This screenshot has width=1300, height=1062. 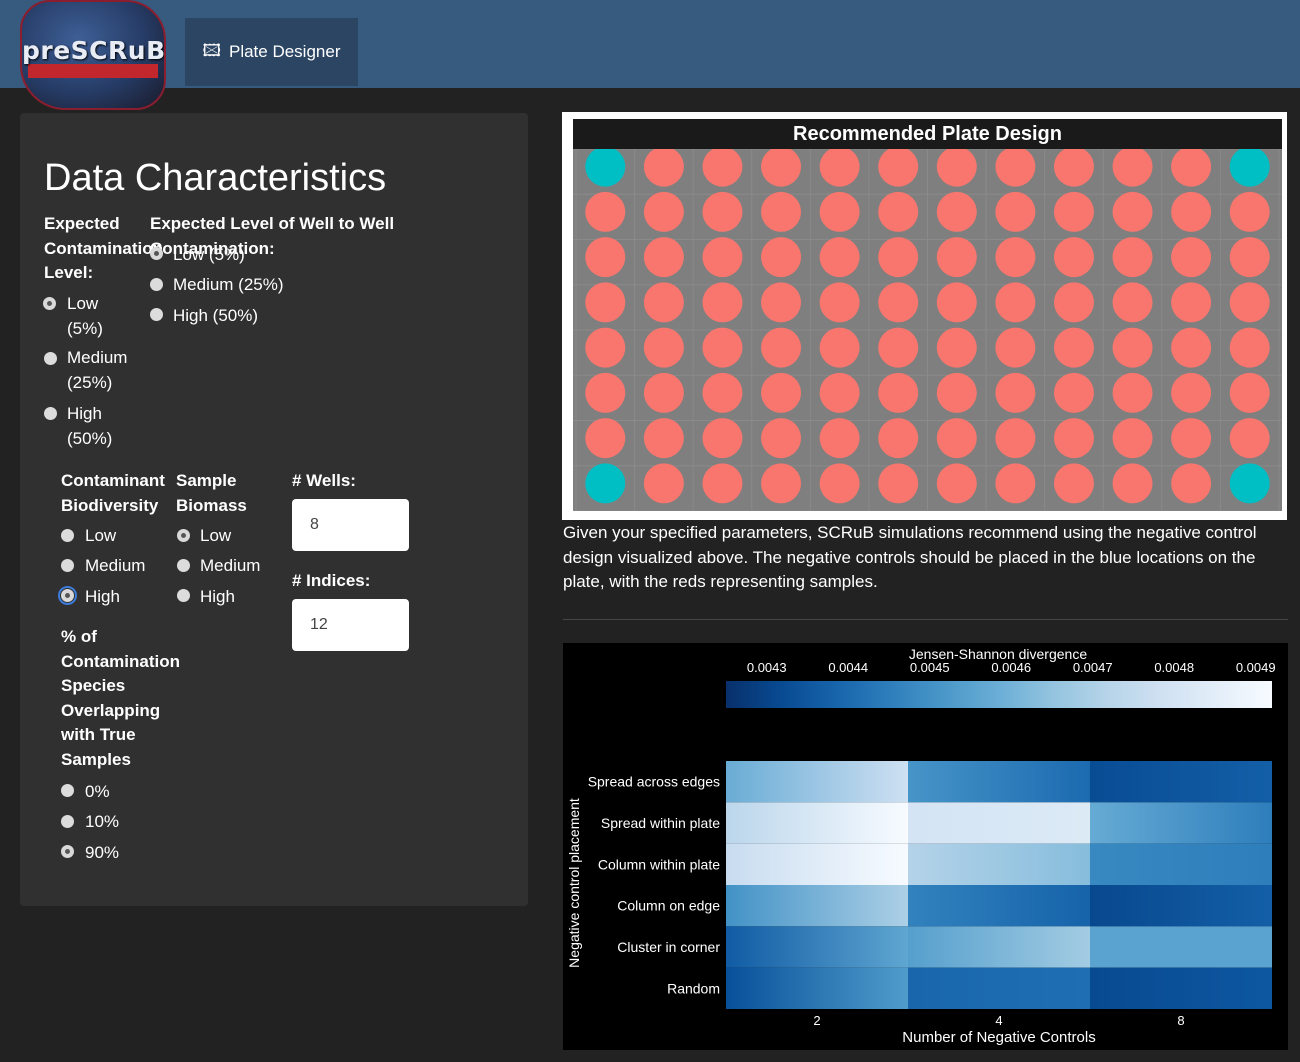 I want to click on x-tick-label: 2, so click(x=816, y=1020).